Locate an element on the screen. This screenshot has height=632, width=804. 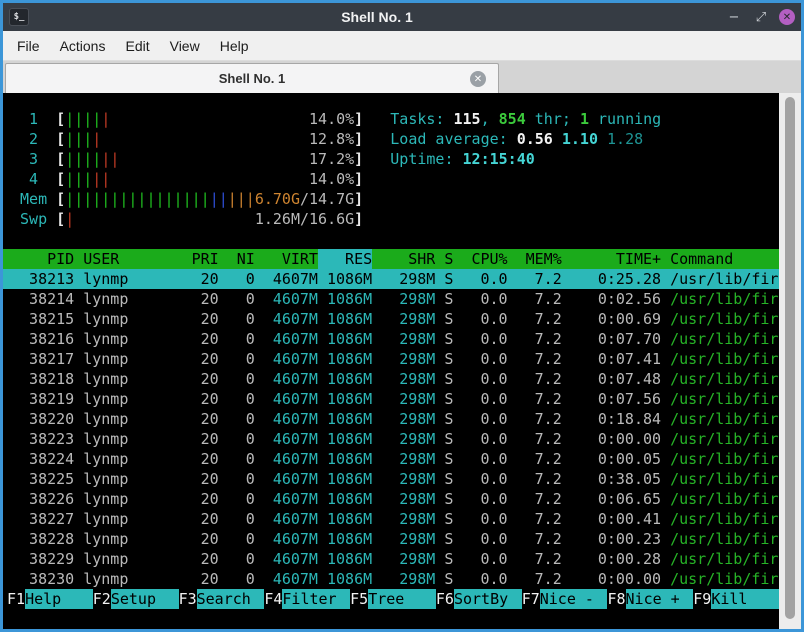
close-button: ✕ is located at coordinates (787, 17).